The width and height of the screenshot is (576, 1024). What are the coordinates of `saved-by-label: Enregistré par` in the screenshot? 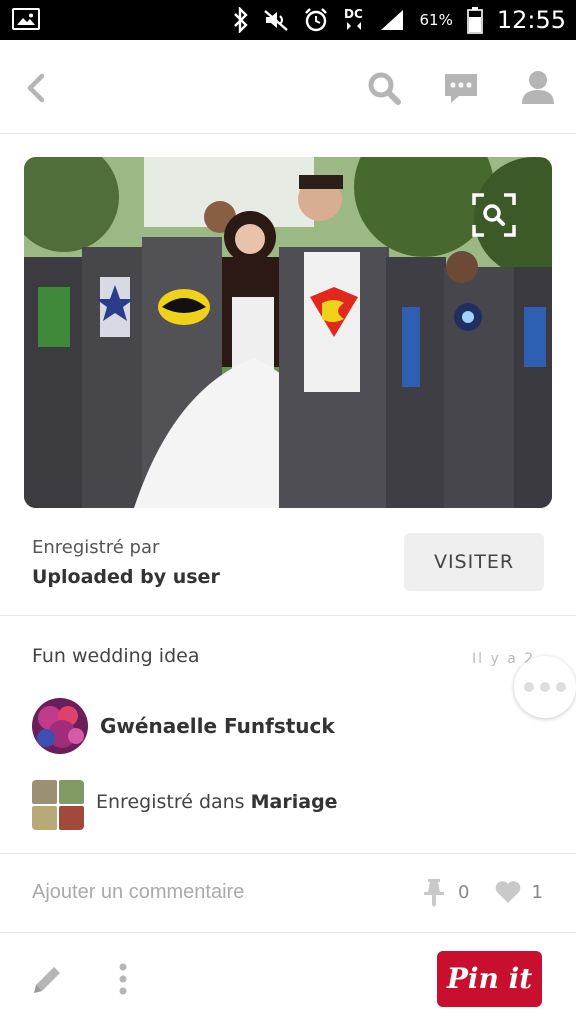 It's located at (96, 547).